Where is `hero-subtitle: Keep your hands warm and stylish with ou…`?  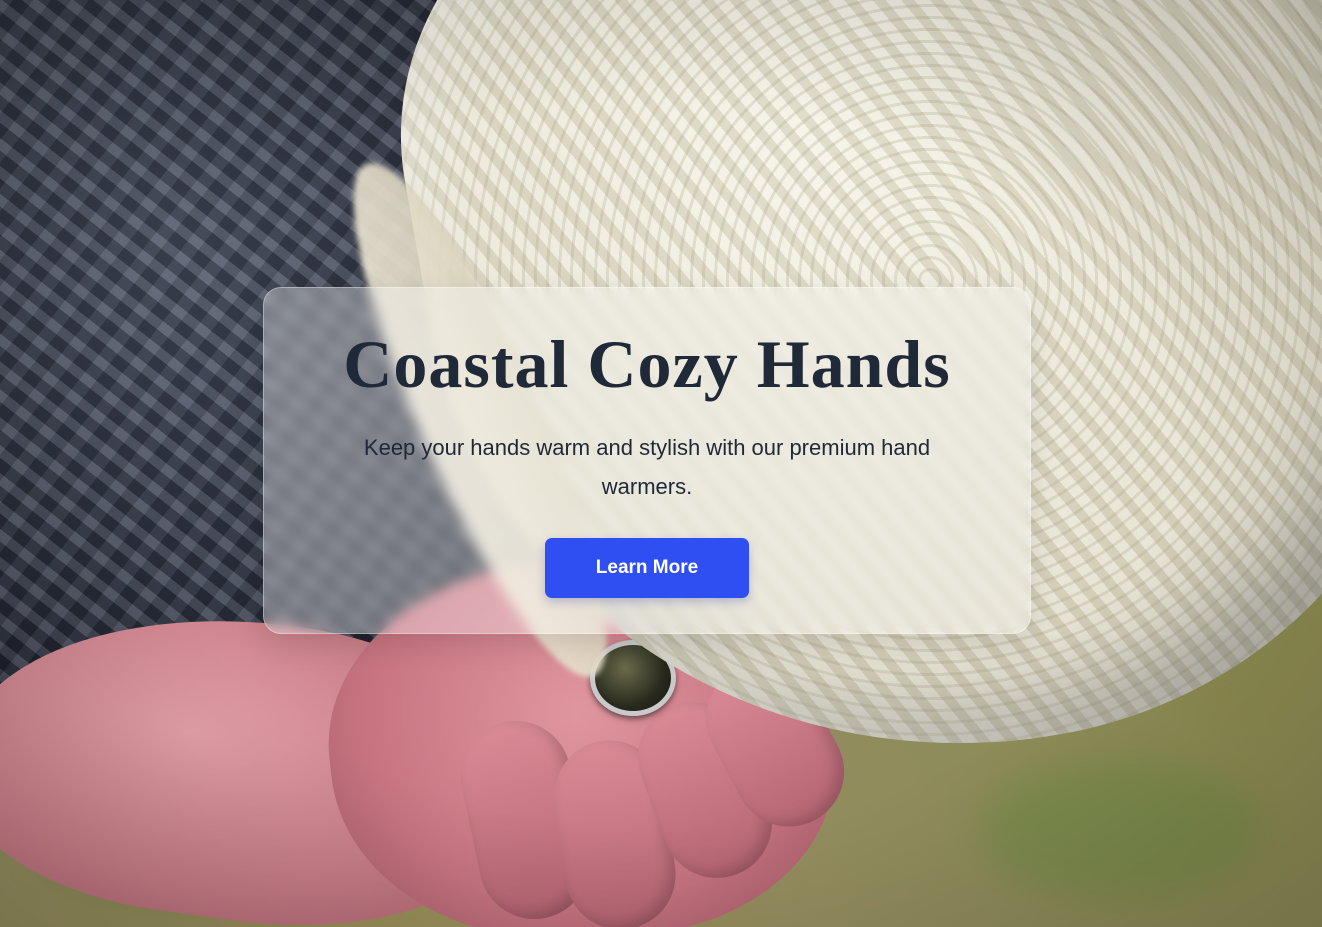
hero-subtitle: Keep your hands warm and stylish with ou… is located at coordinates (647, 467).